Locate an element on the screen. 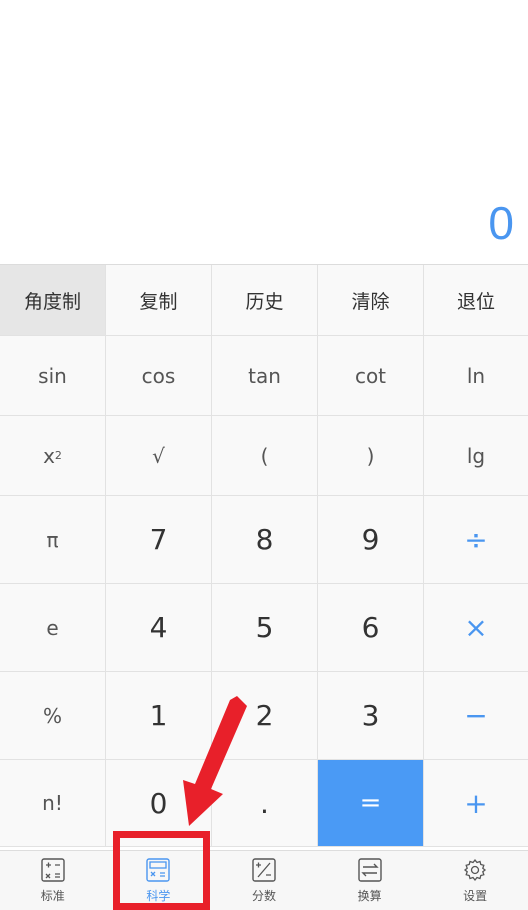 This screenshot has width=528, height=910. square-exponent: 2 is located at coordinates (58, 455).